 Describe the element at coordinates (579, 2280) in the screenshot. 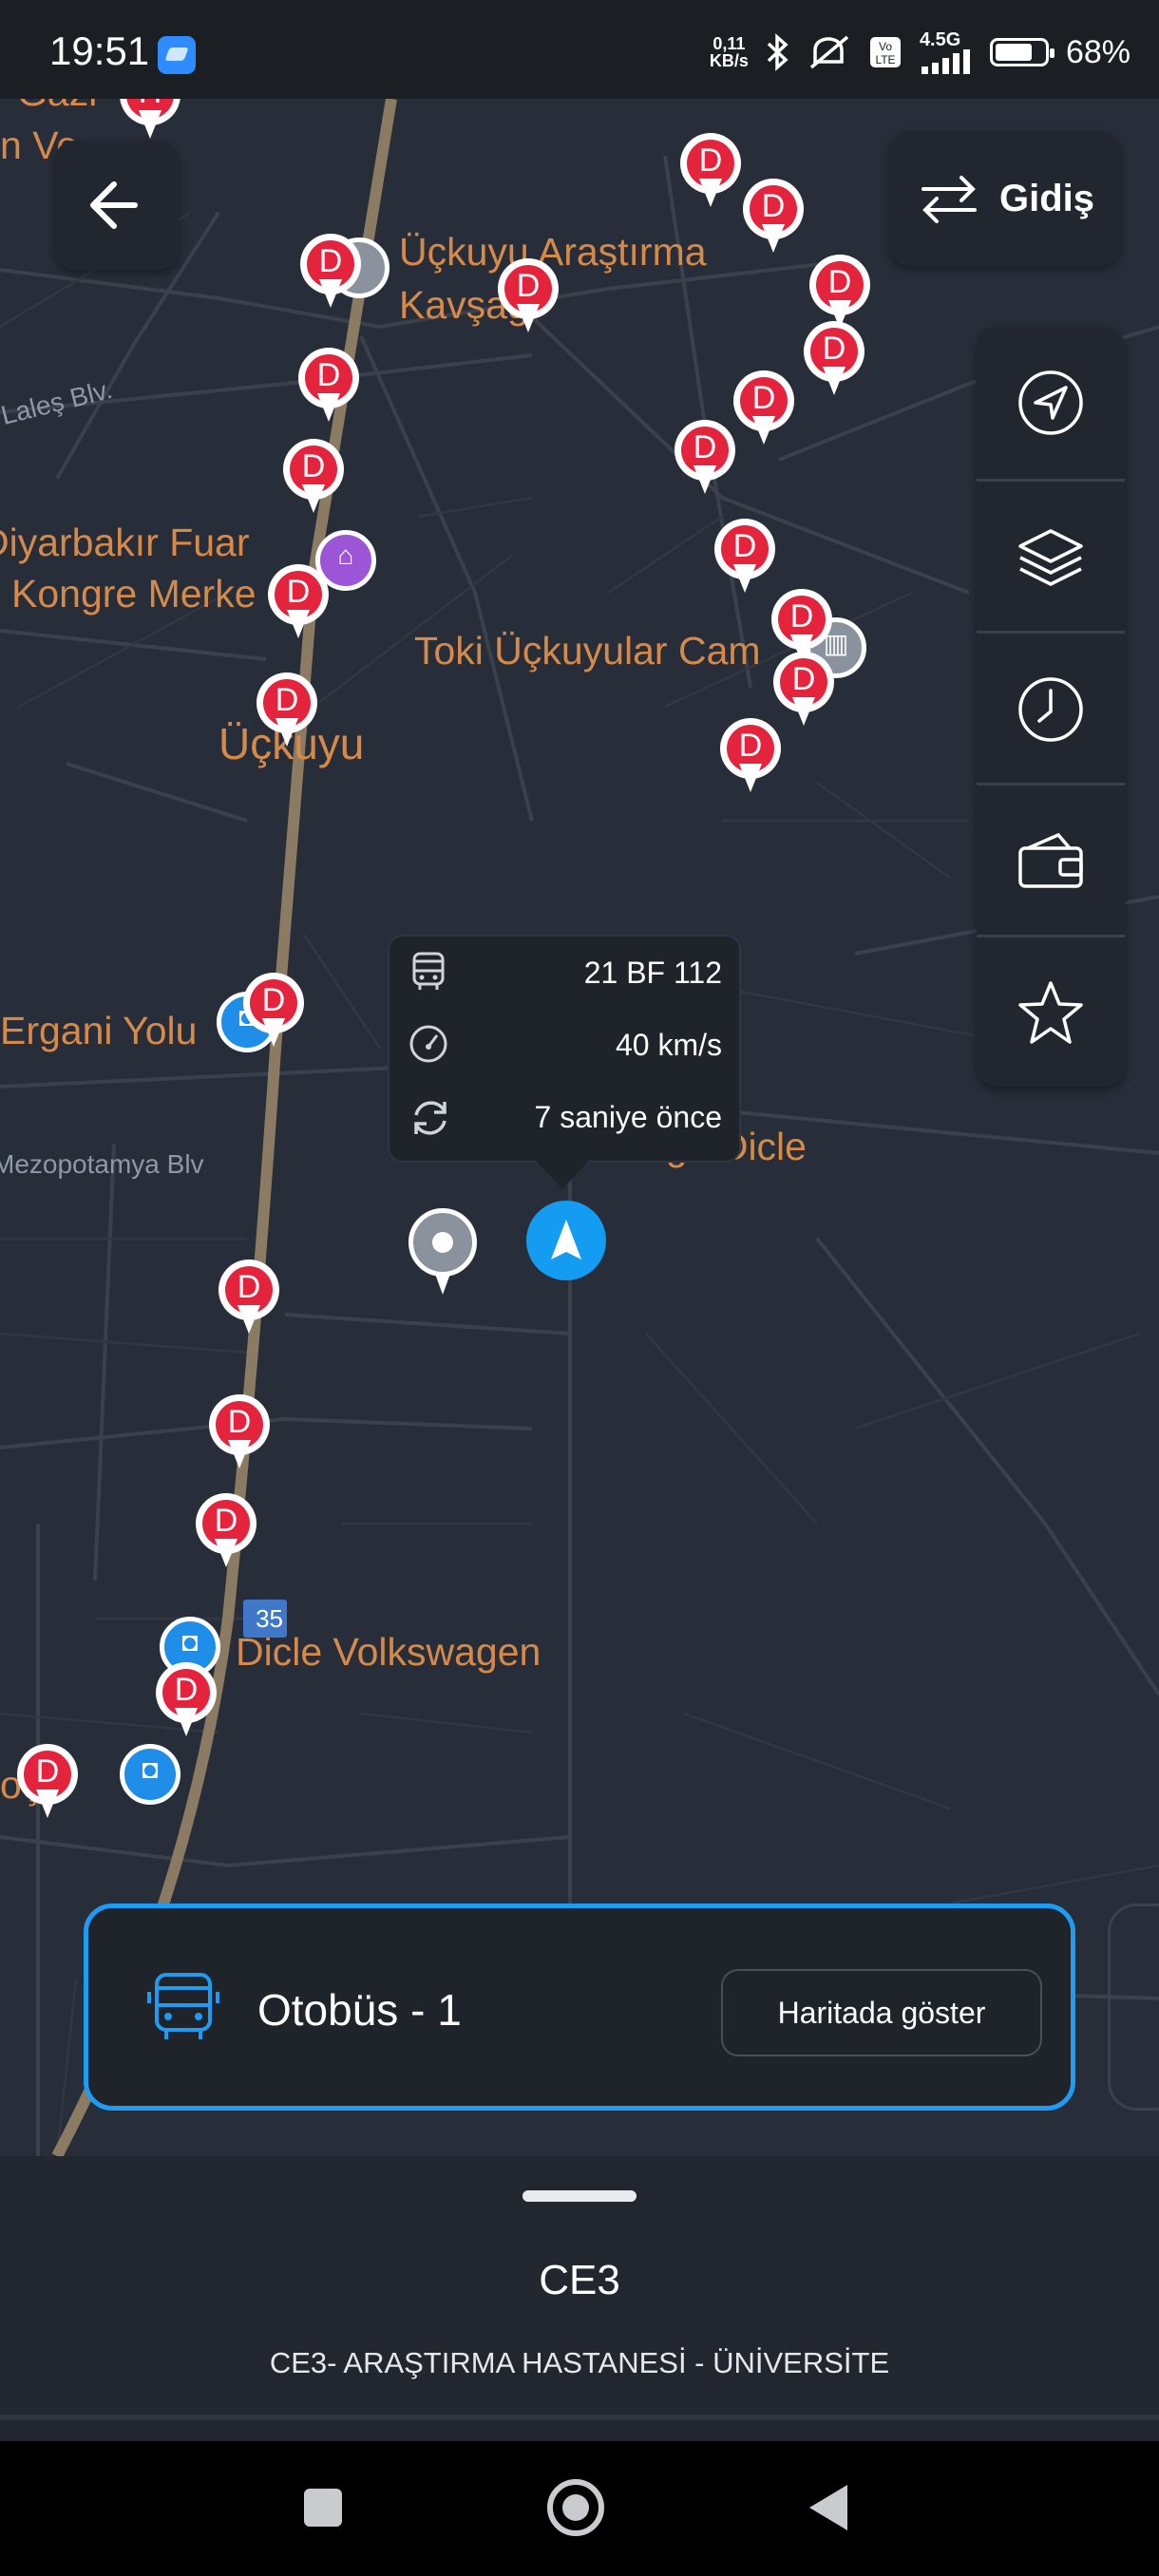

I see `route-code: CE3` at that location.